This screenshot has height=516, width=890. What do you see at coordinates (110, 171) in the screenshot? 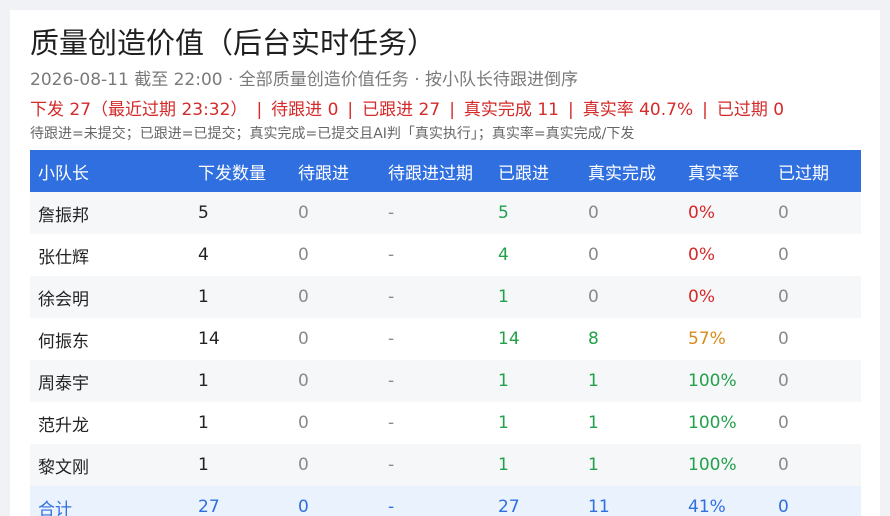
I see `header-leader: 小队长` at bounding box center [110, 171].